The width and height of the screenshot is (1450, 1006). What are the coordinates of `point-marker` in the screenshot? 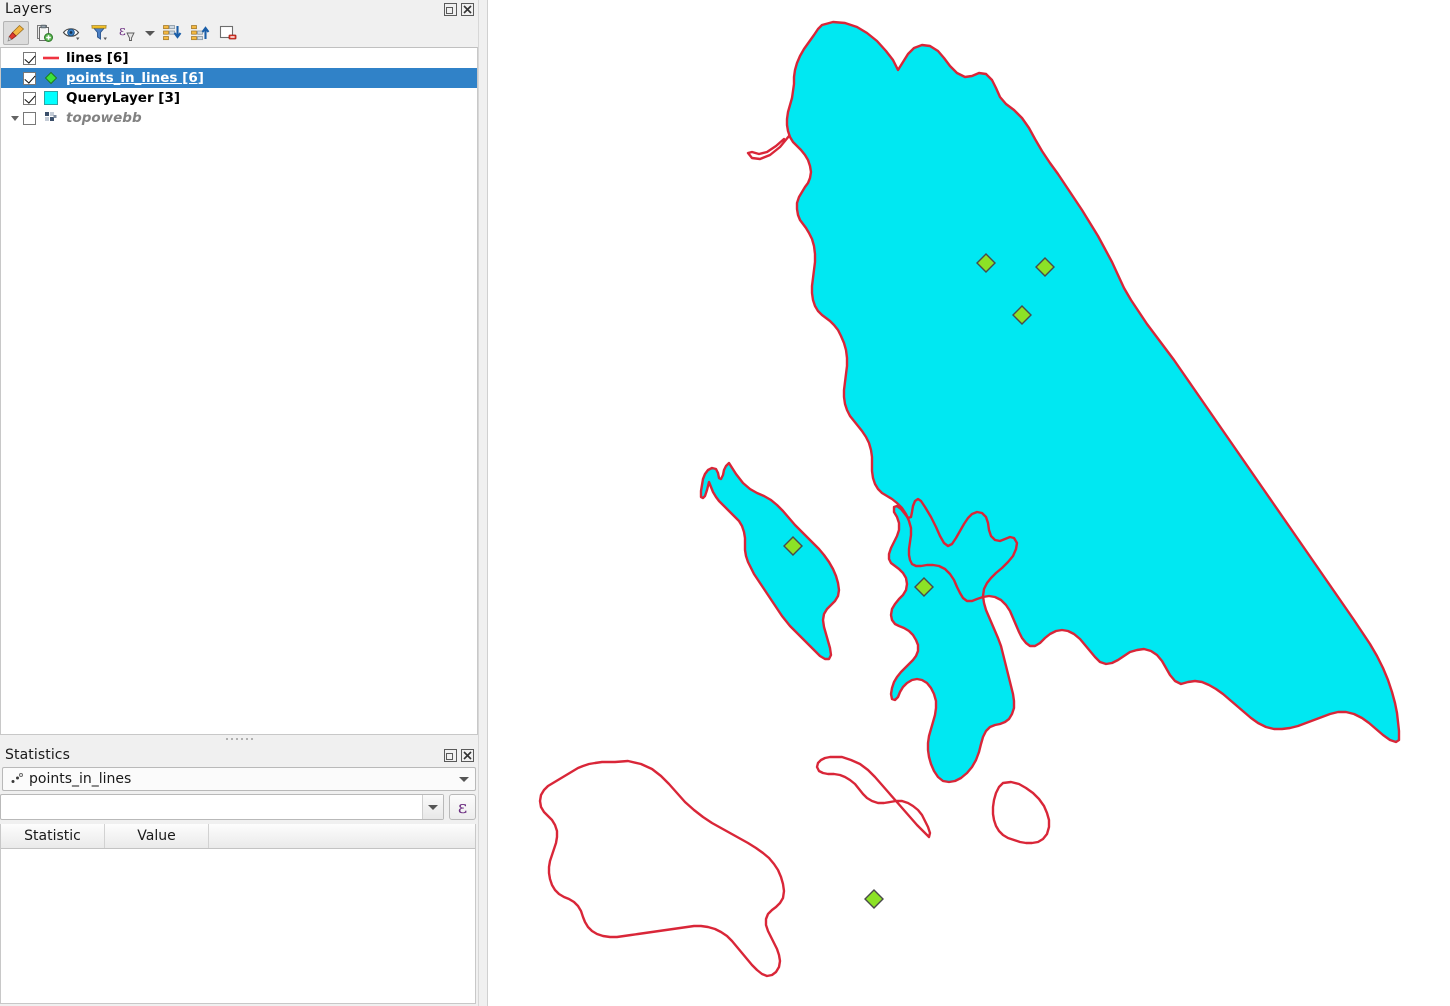 It's located at (874, 899).